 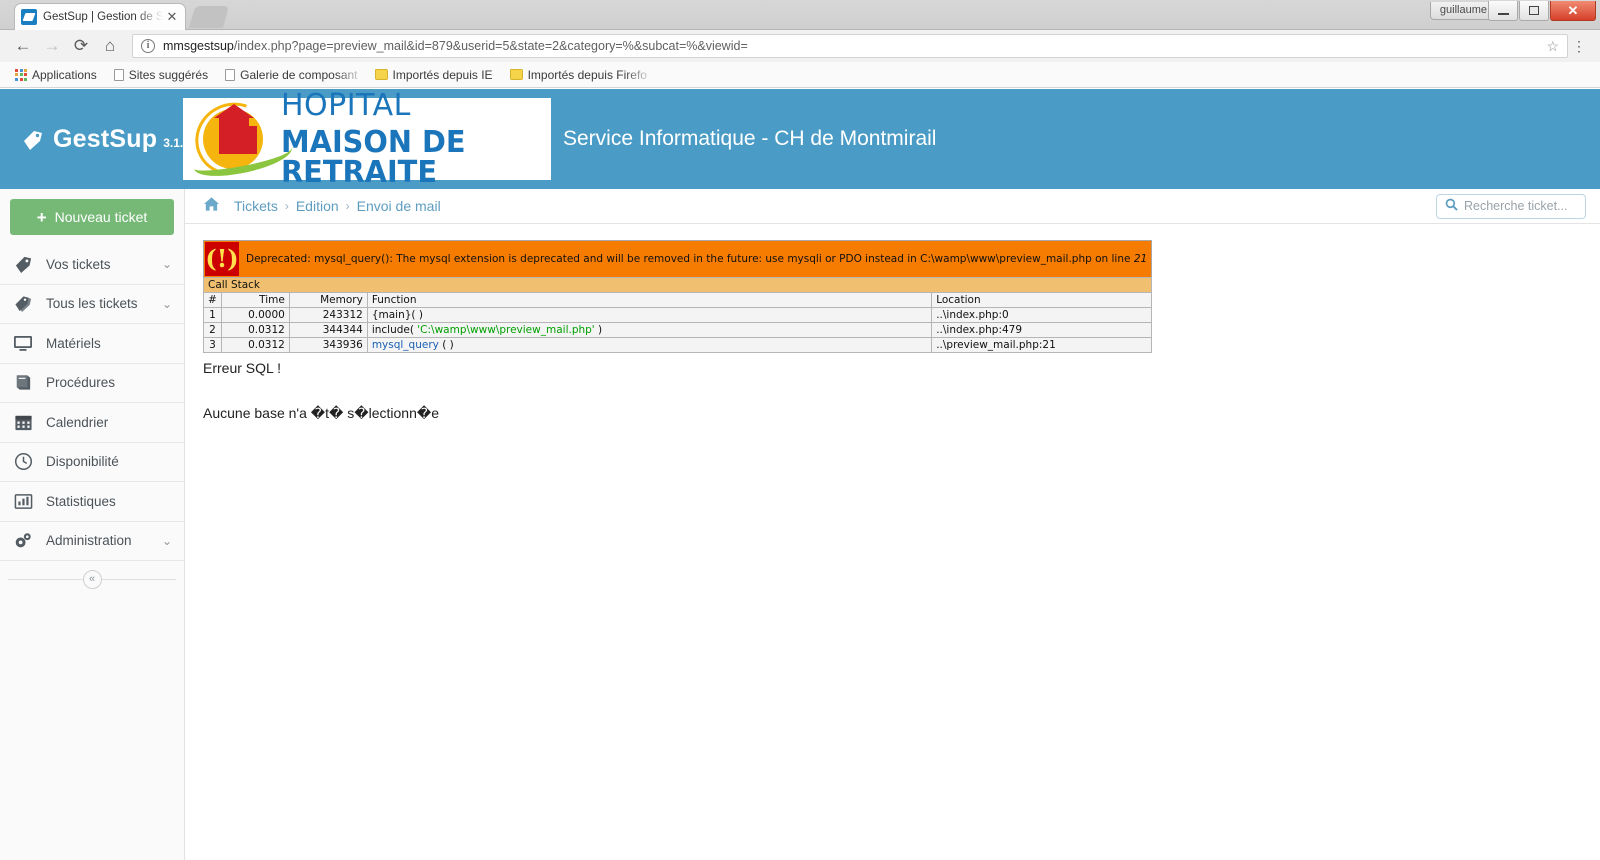 I want to click on new-tab-button, so click(x=209, y=17).